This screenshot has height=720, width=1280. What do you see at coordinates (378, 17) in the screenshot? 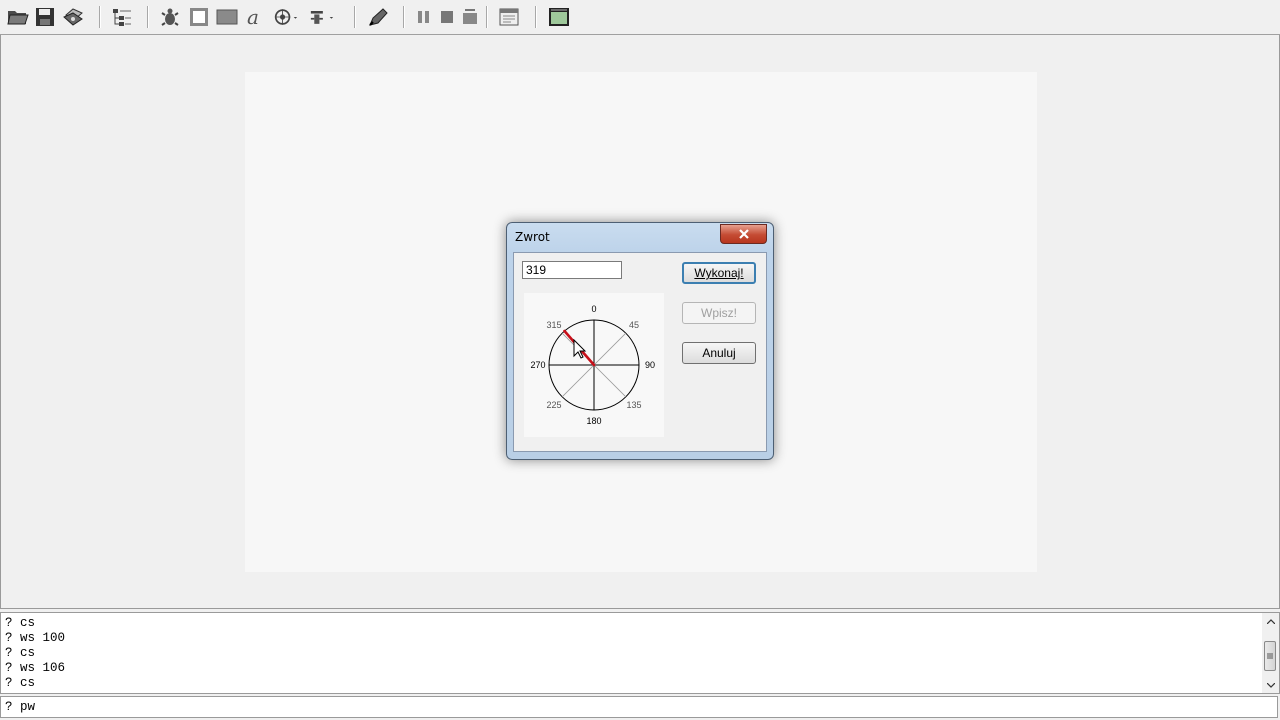
I see `edit-brush-icon` at bounding box center [378, 17].